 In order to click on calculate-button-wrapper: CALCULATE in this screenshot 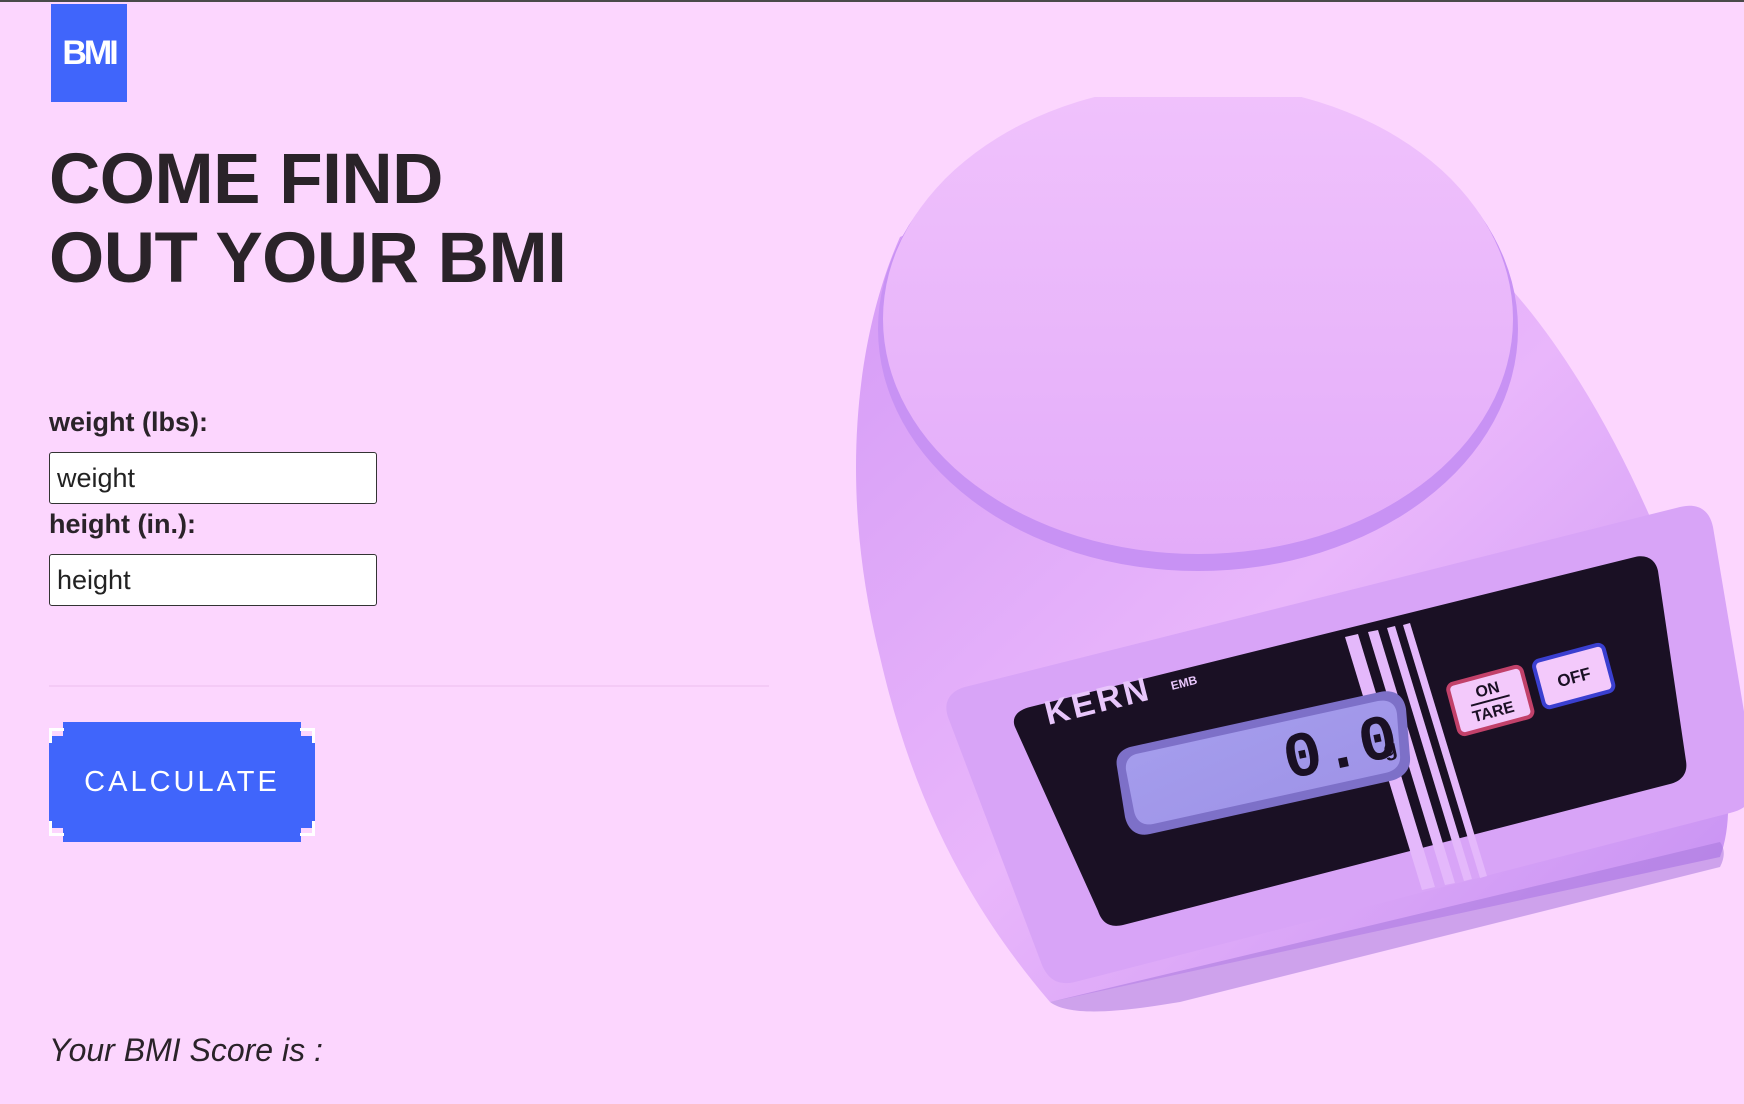, I will do `click(182, 782)`.